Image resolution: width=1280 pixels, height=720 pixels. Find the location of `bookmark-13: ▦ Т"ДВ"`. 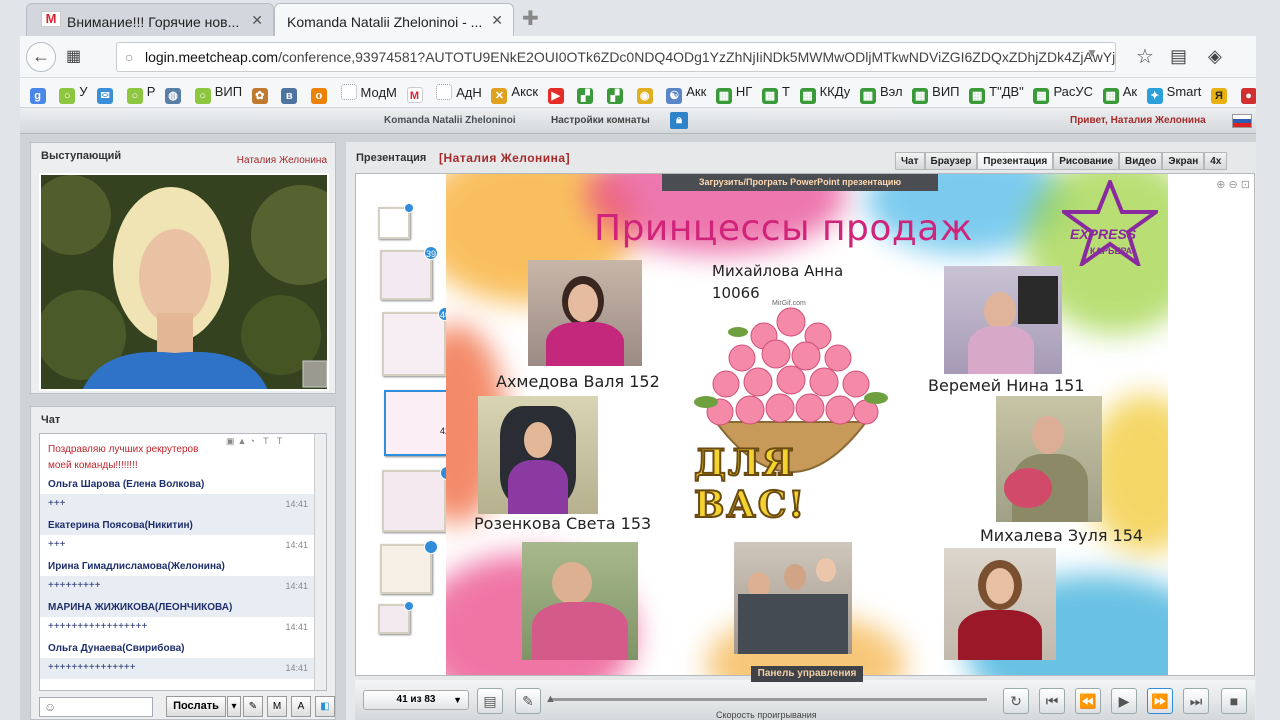

bookmark-13: ▦ Т"ДВ" is located at coordinates (996, 94).